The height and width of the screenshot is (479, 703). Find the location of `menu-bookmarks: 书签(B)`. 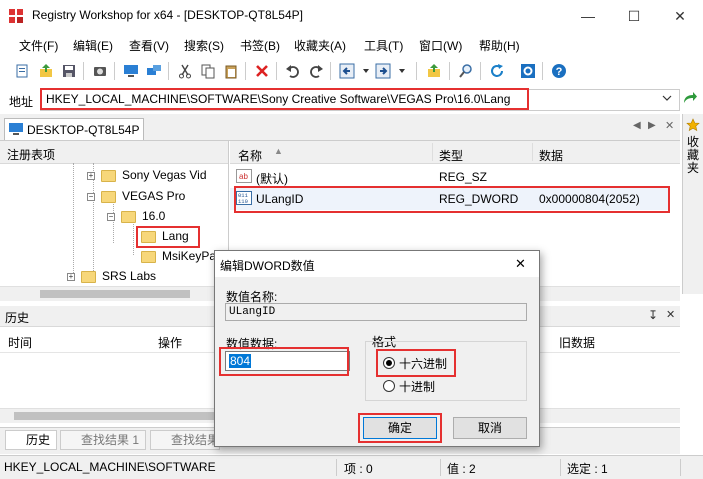

menu-bookmarks: 书签(B) is located at coordinates (260, 45).